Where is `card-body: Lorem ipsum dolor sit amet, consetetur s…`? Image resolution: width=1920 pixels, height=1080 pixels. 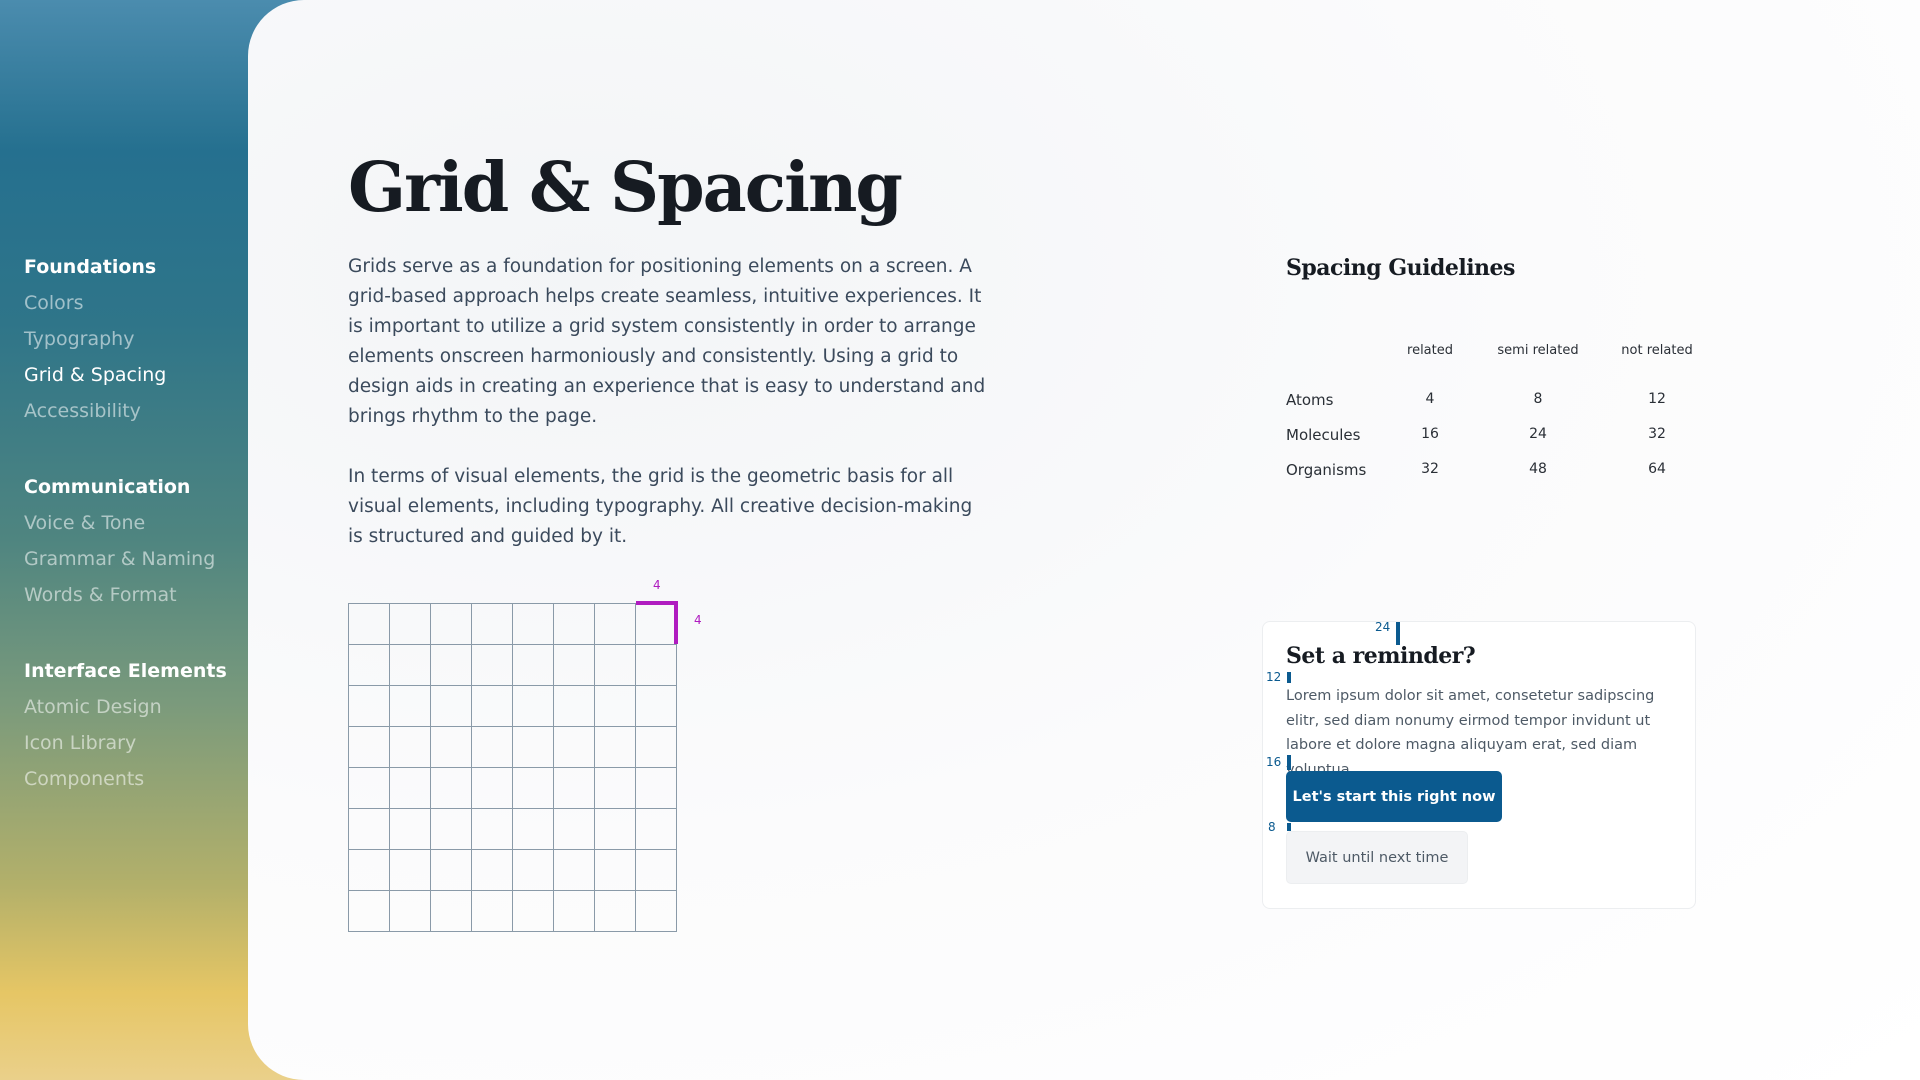 card-body: Lorem ipsum dolor sit amet, consetetur s… is located at coordinates (1470, 733).